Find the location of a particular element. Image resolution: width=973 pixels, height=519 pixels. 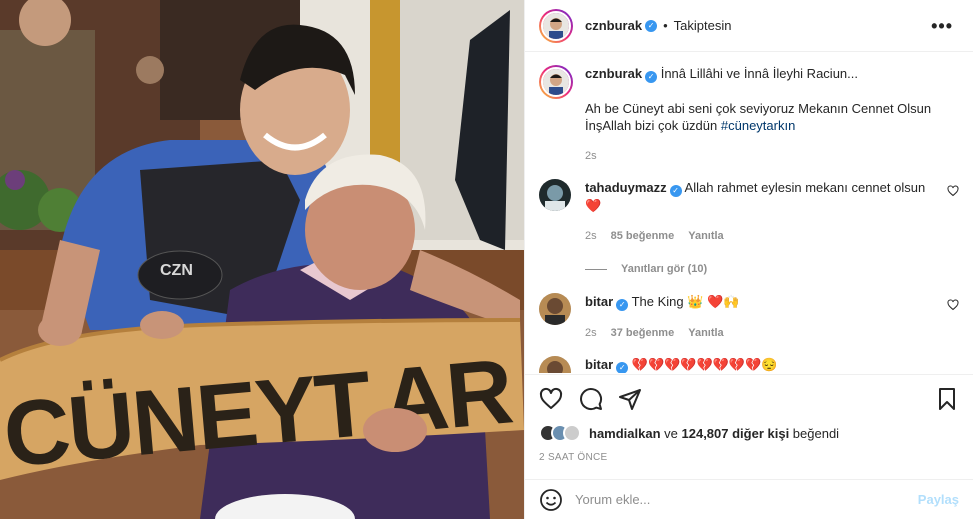

heart-icon is located at coordinates (551, 399).